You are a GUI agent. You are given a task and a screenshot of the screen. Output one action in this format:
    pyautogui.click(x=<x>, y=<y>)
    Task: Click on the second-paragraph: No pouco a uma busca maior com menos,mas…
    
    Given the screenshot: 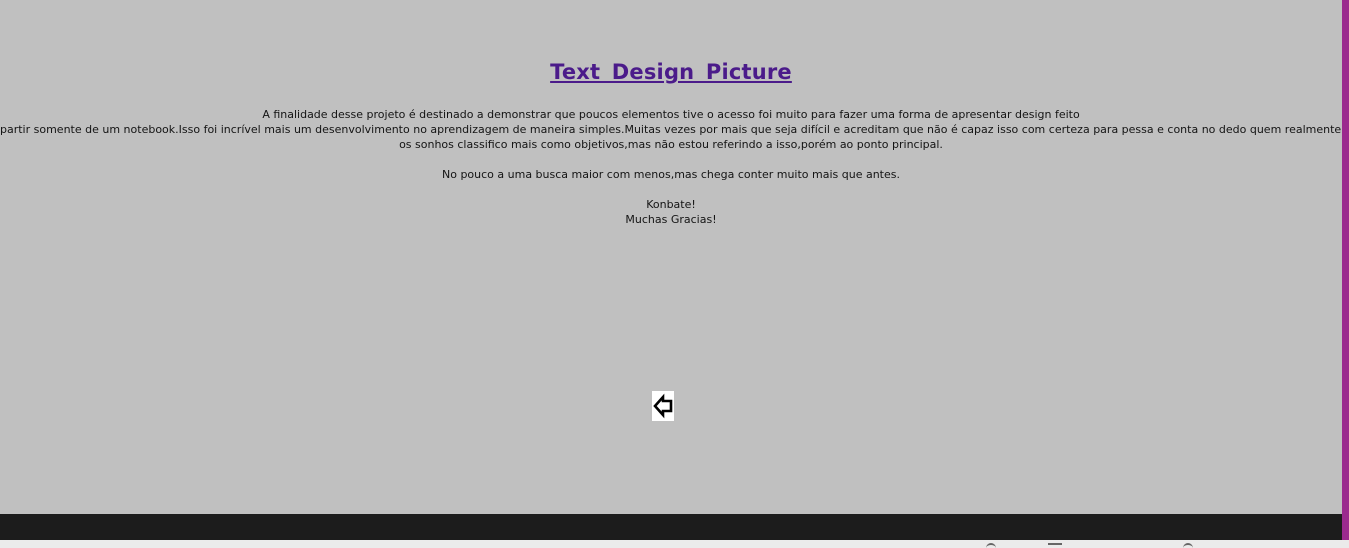 What is the action you would take?
    pyautogui.click(x=670, y=174)
    